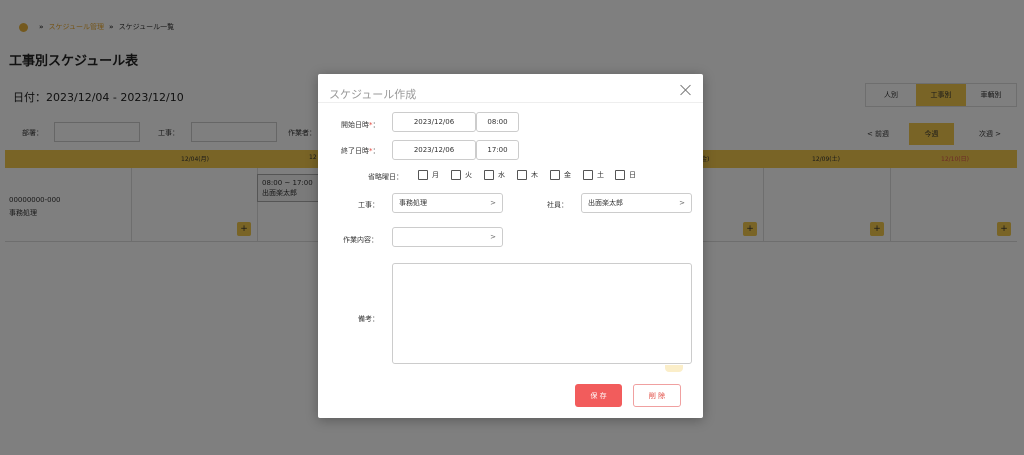 The height and width of the screenshot is (455, 1024). What do you see at coordinates (447, 237) in the screenshot?
I see `task-select: >` at bounding box center [447, 237].